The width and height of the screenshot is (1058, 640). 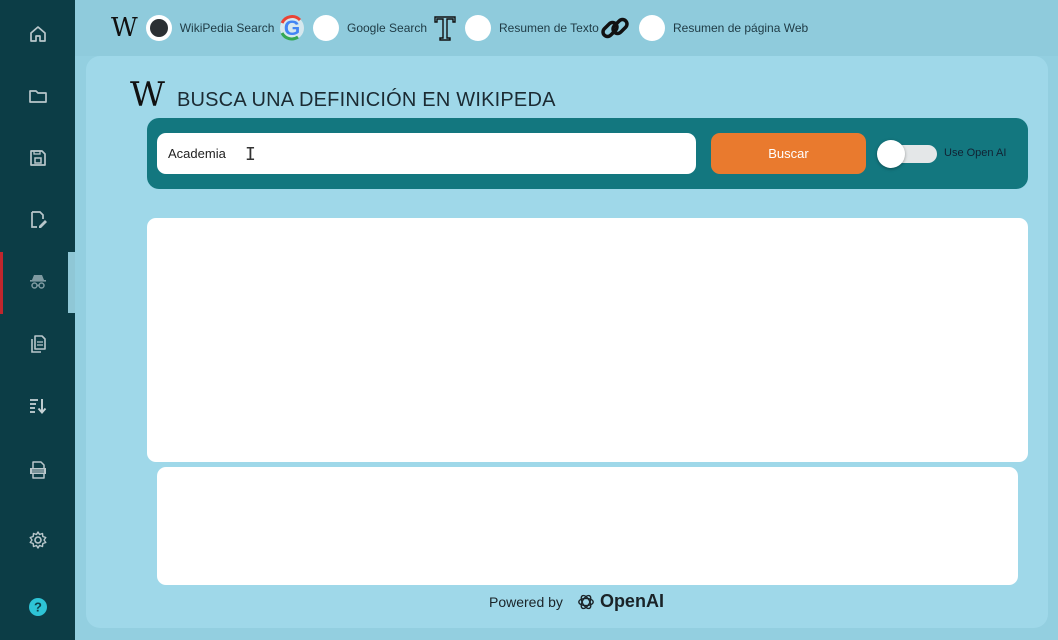 I want to click on title-row: W BUSCA UNA DEFINICIÓN EN WIKIPEDA, so click(x=343, y=95).